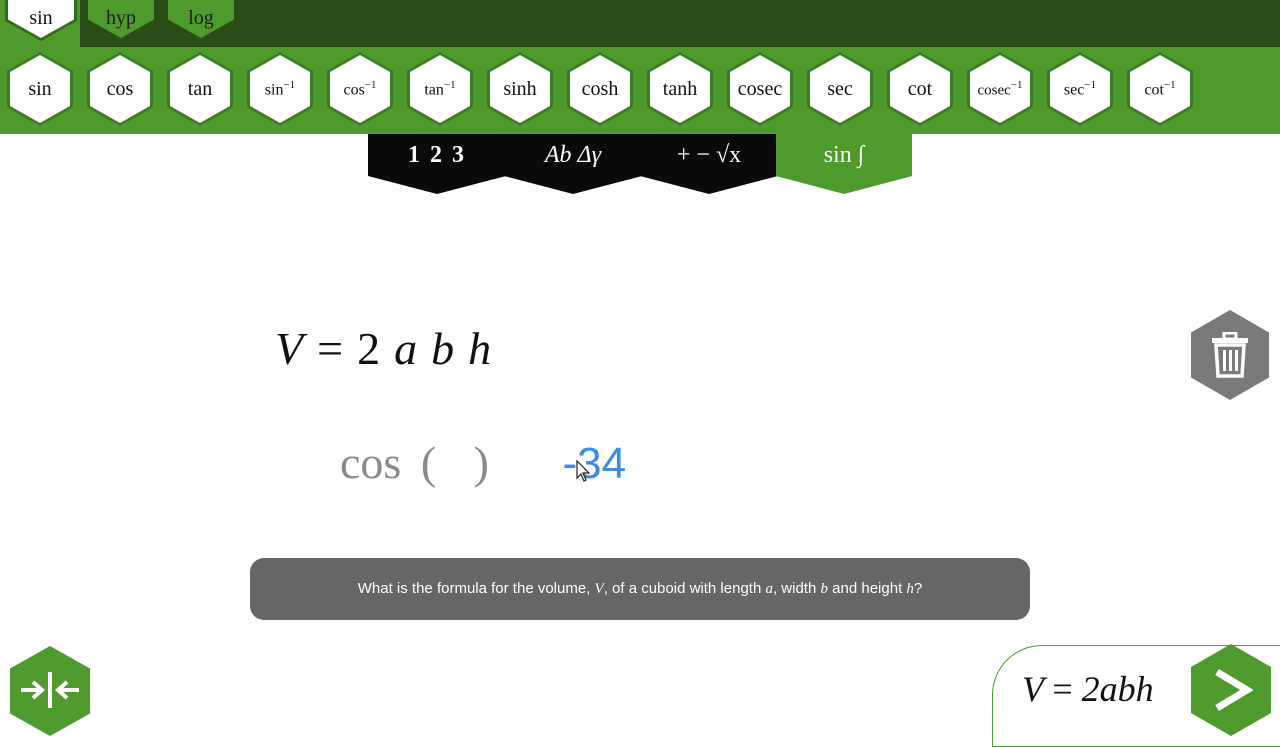 This screenshot has height=747, width=1280. Describe the element at coordinates (368, 348) in the screenshot. I see `equation-coefficient: 2` at that location.